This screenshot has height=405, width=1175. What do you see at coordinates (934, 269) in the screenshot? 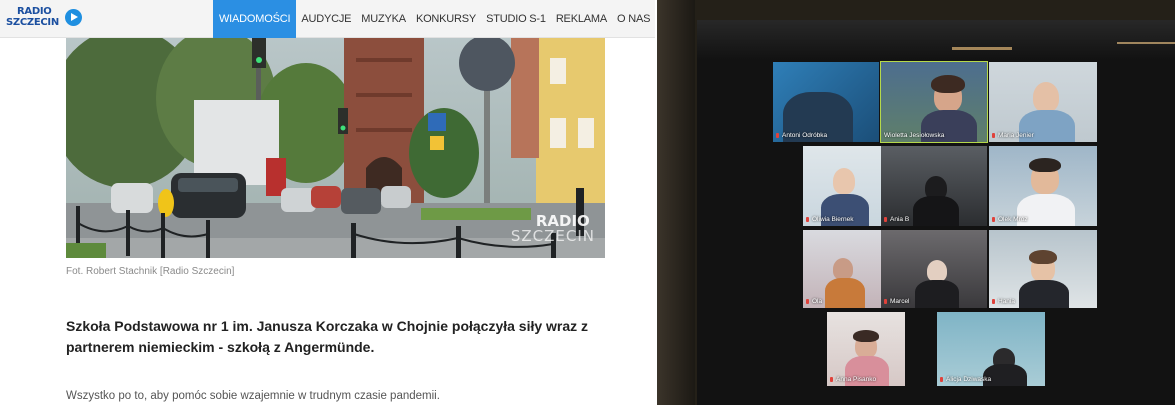
I see `participant-tile: Marcel` at bounding box center [934, 269].